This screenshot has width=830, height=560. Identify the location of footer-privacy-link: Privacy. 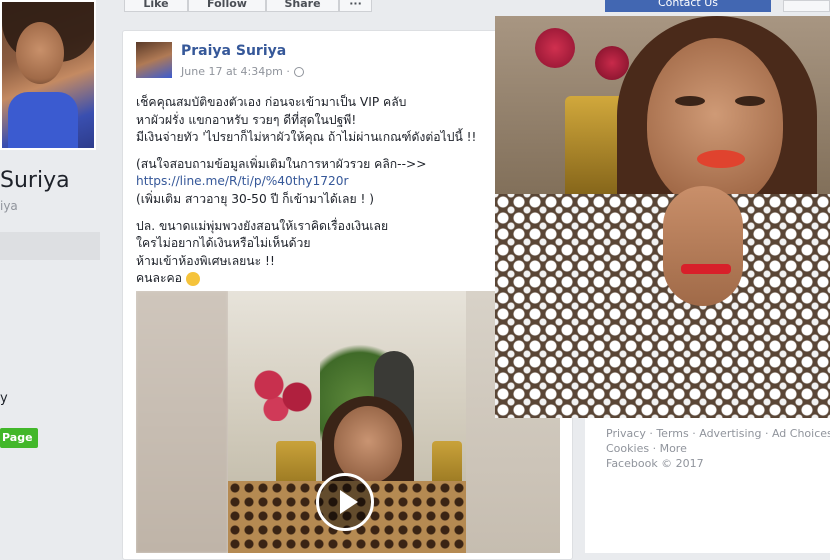
(626, 433).